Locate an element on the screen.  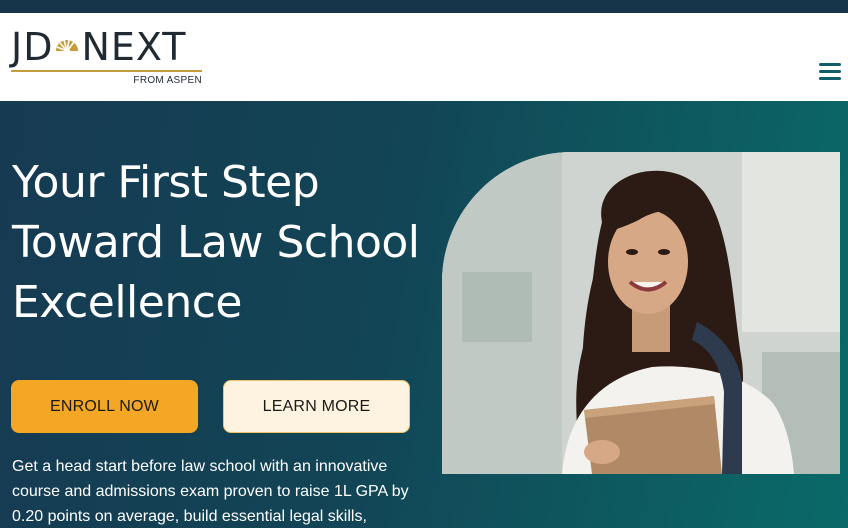
enroll-now-button: ENROLL NOW is located at coordinates (104, 406).